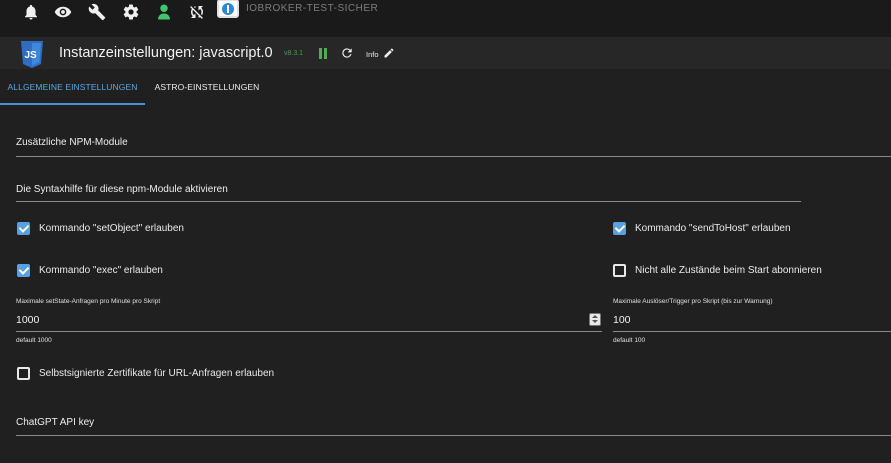  I want to click on max-triggers-input: 100, so click(622, 320).